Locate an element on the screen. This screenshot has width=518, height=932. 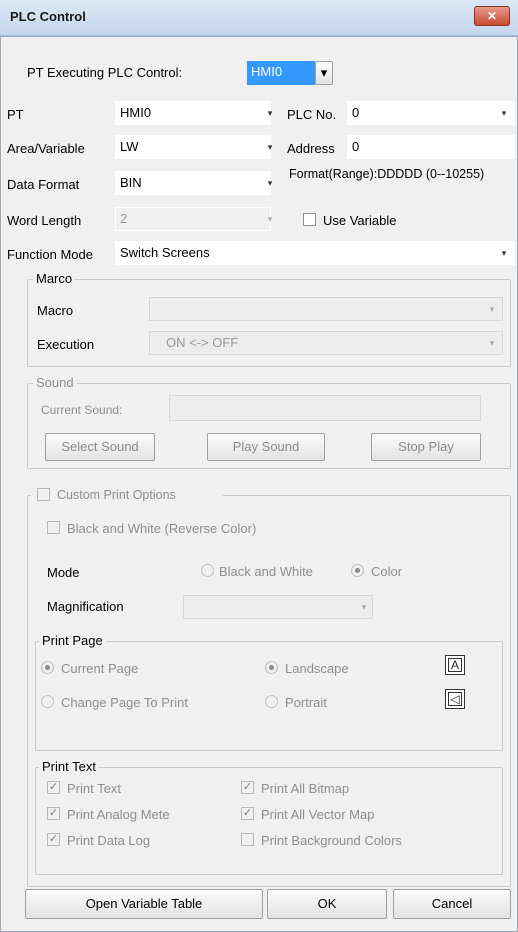
pt-select: HMI0 is located at coordinates (193, 113).